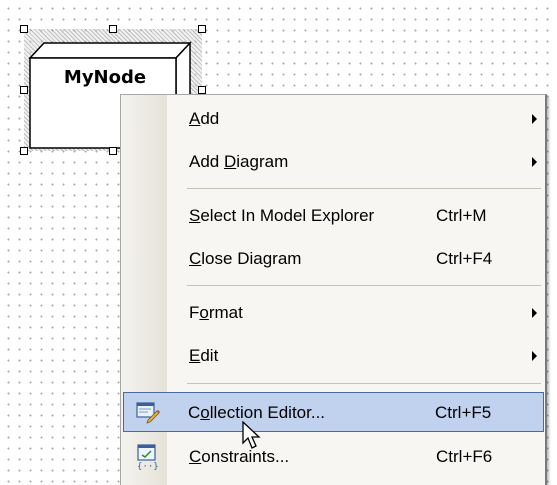 This screenshot has width=557, height=485. What do you see at coordinates (239, 161) in the screenshot?
I see `menu-item-label: Add Diagram` at bounding box center [239, 161].